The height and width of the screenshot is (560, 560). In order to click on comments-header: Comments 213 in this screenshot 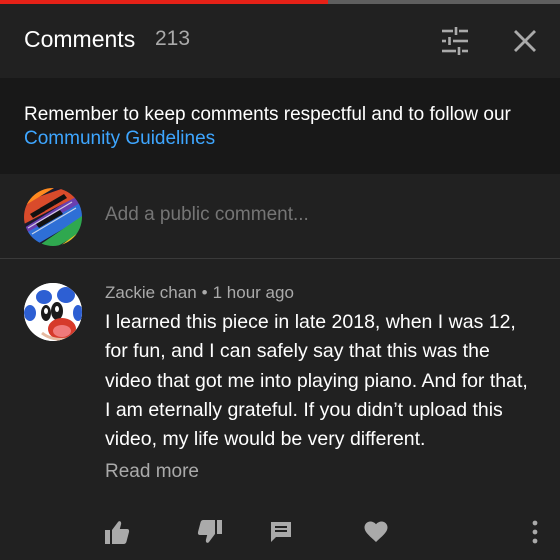, I will do `click(280, 40)`.